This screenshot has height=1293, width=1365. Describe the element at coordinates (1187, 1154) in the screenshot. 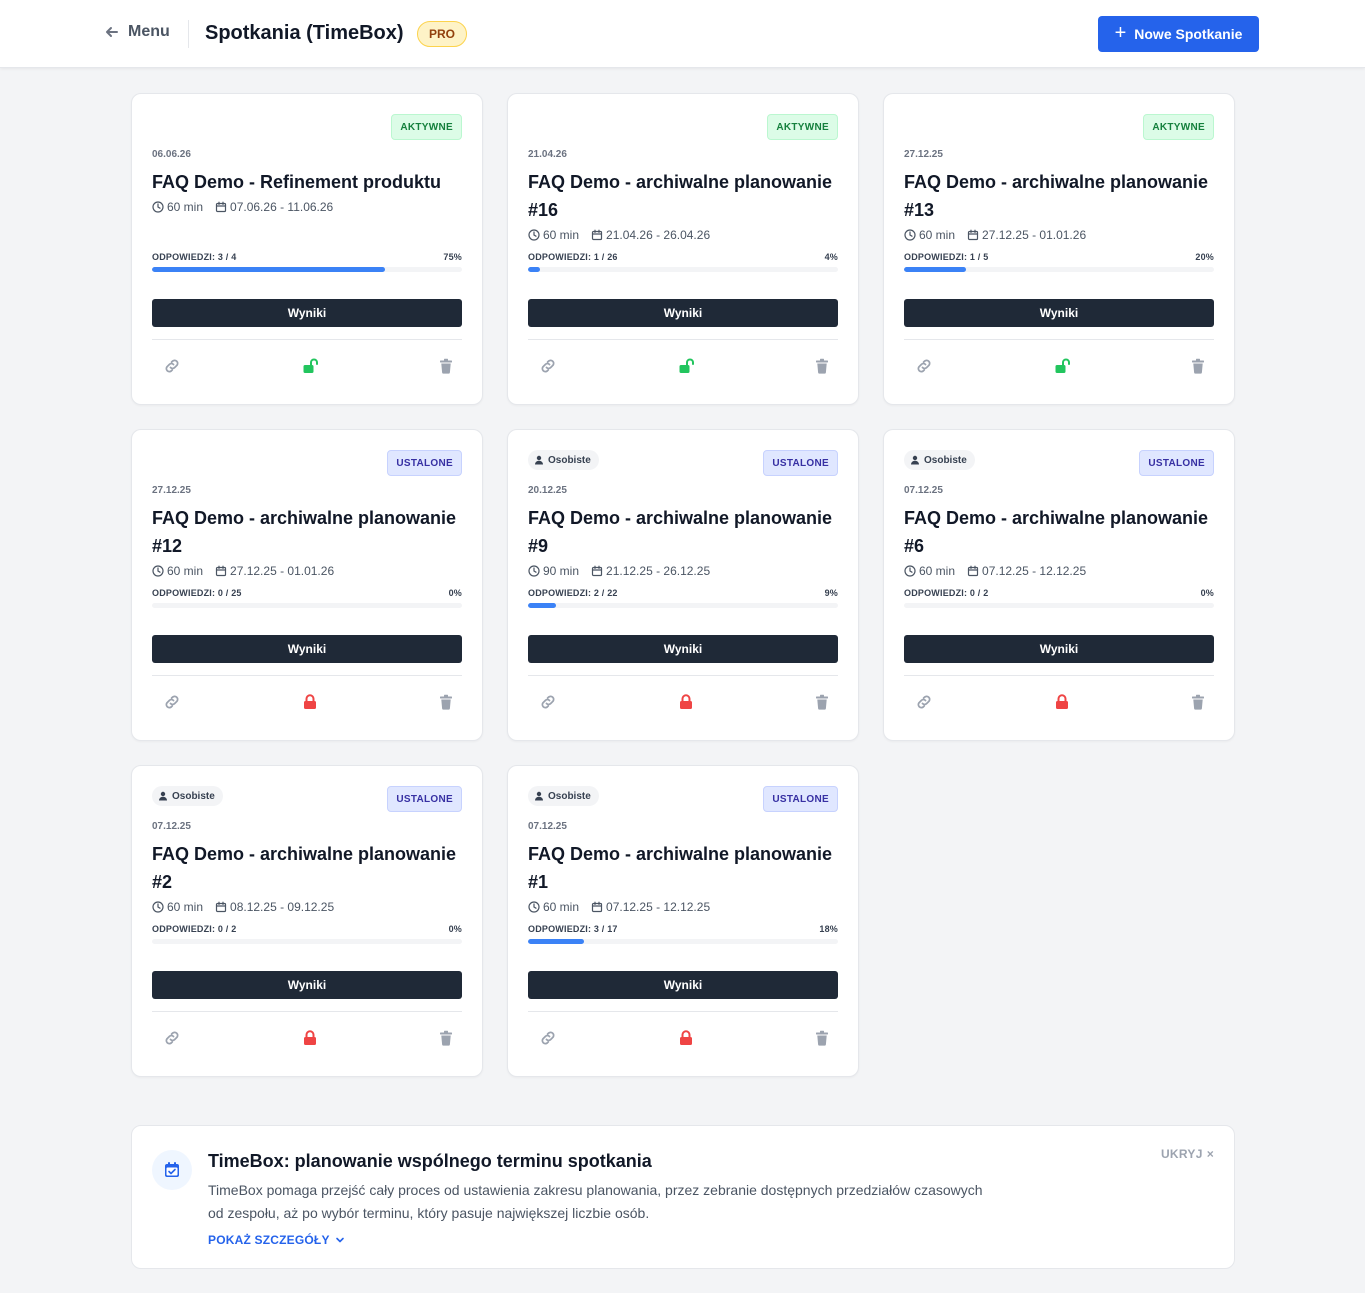

I see `hide-button: UKRYJ ×` at that location.